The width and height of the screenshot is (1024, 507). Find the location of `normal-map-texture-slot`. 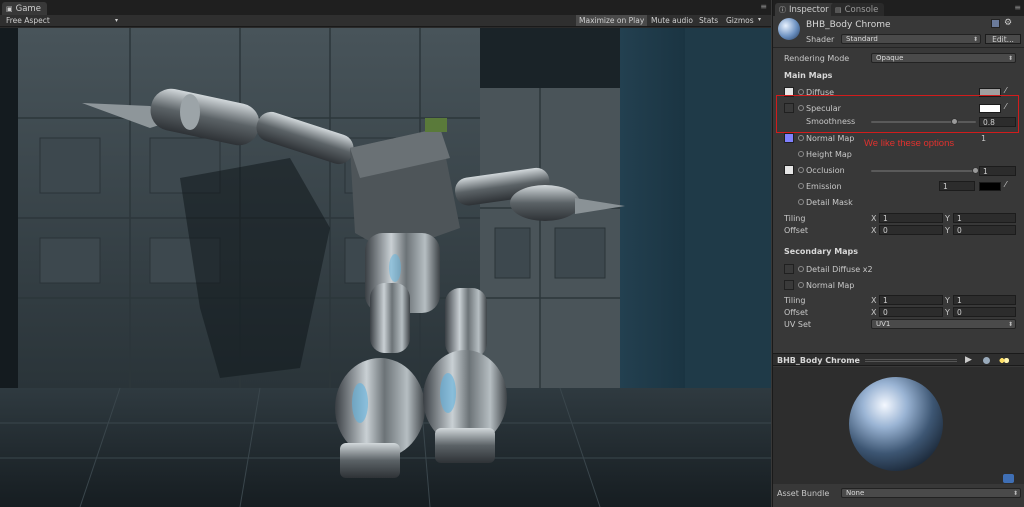

normal-map-texture-slot is located at coordinates (789, 138).